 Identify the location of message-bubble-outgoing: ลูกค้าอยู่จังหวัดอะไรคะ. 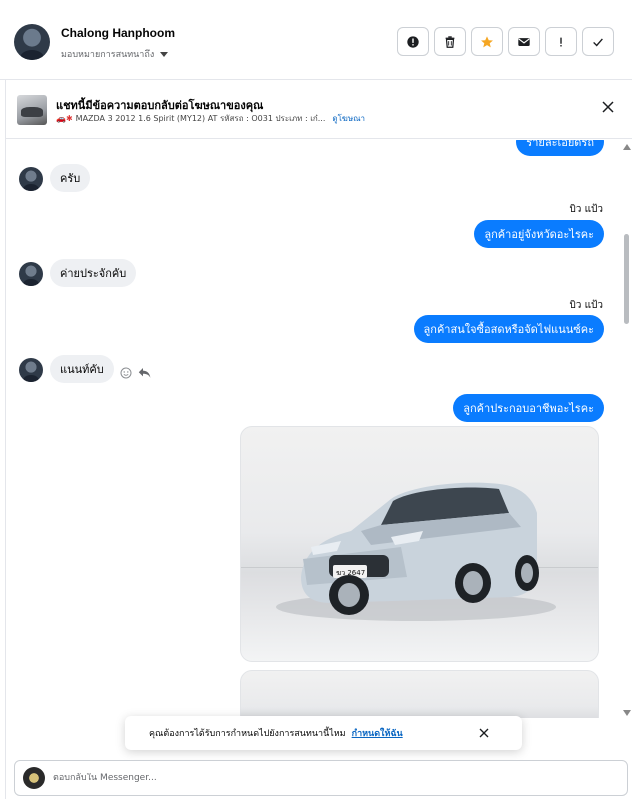
(539, 234).